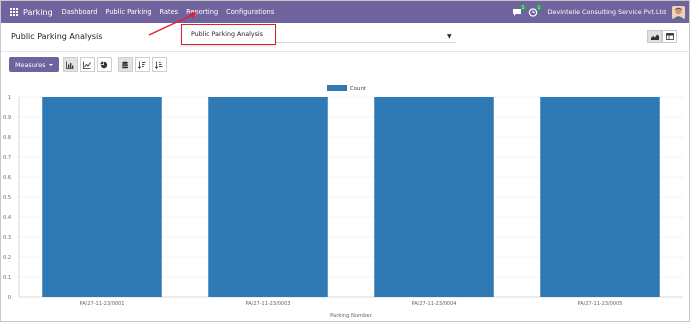 The width and height of the screenshot is (690, 322). I want to click on bar-PA/27-11-23/0005, so click(600, 197).